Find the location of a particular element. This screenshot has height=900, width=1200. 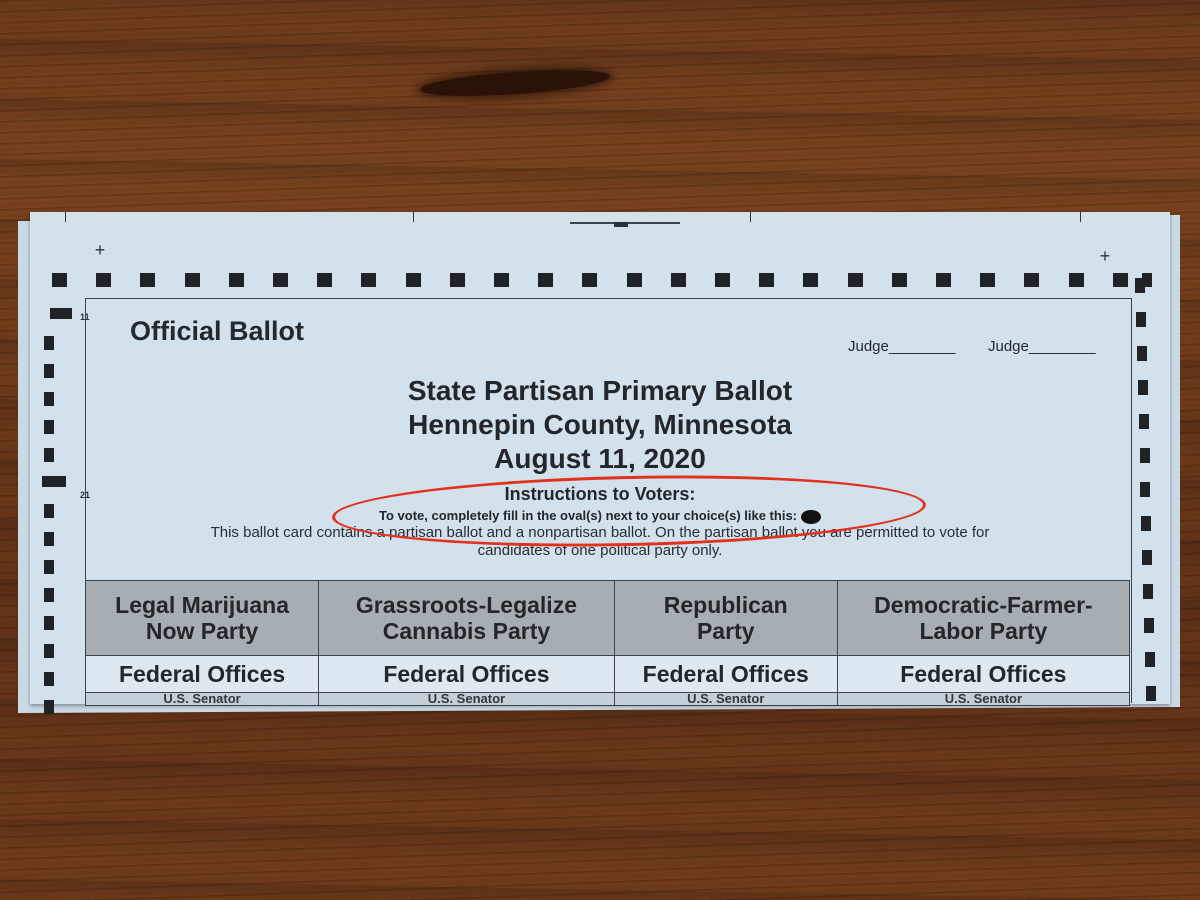

party-name-line: Republican is located at coordinates (725, 605).